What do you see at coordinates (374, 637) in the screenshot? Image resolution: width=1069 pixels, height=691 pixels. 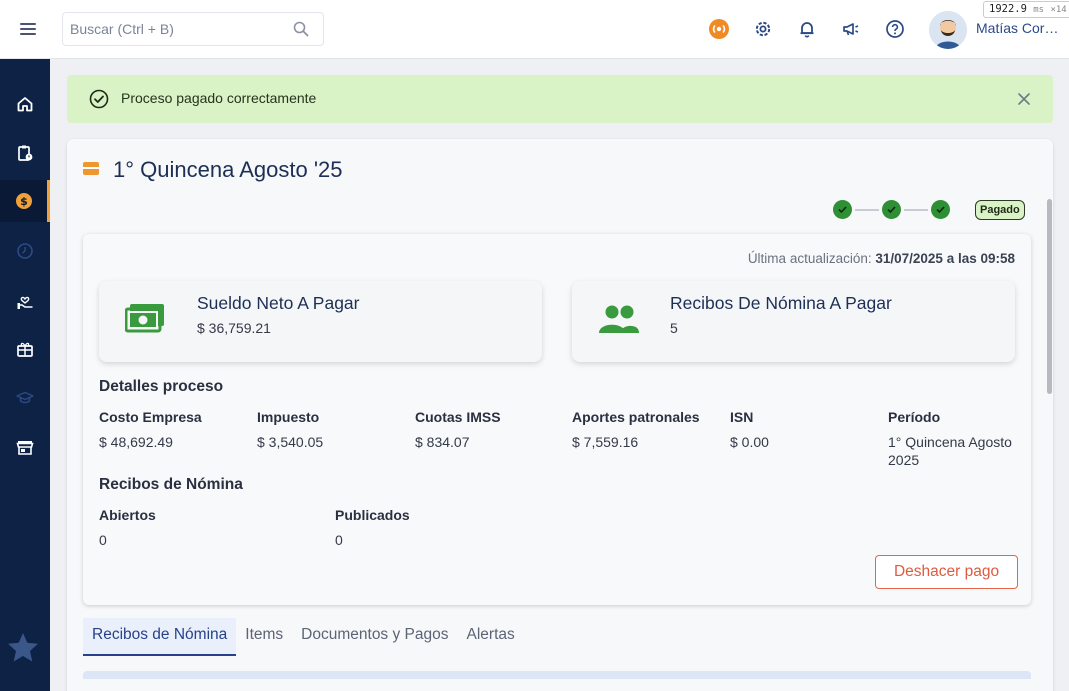 I see `tab-documentos-y-pagos: Documentos y Pagos` at bounding box center [374, 637].